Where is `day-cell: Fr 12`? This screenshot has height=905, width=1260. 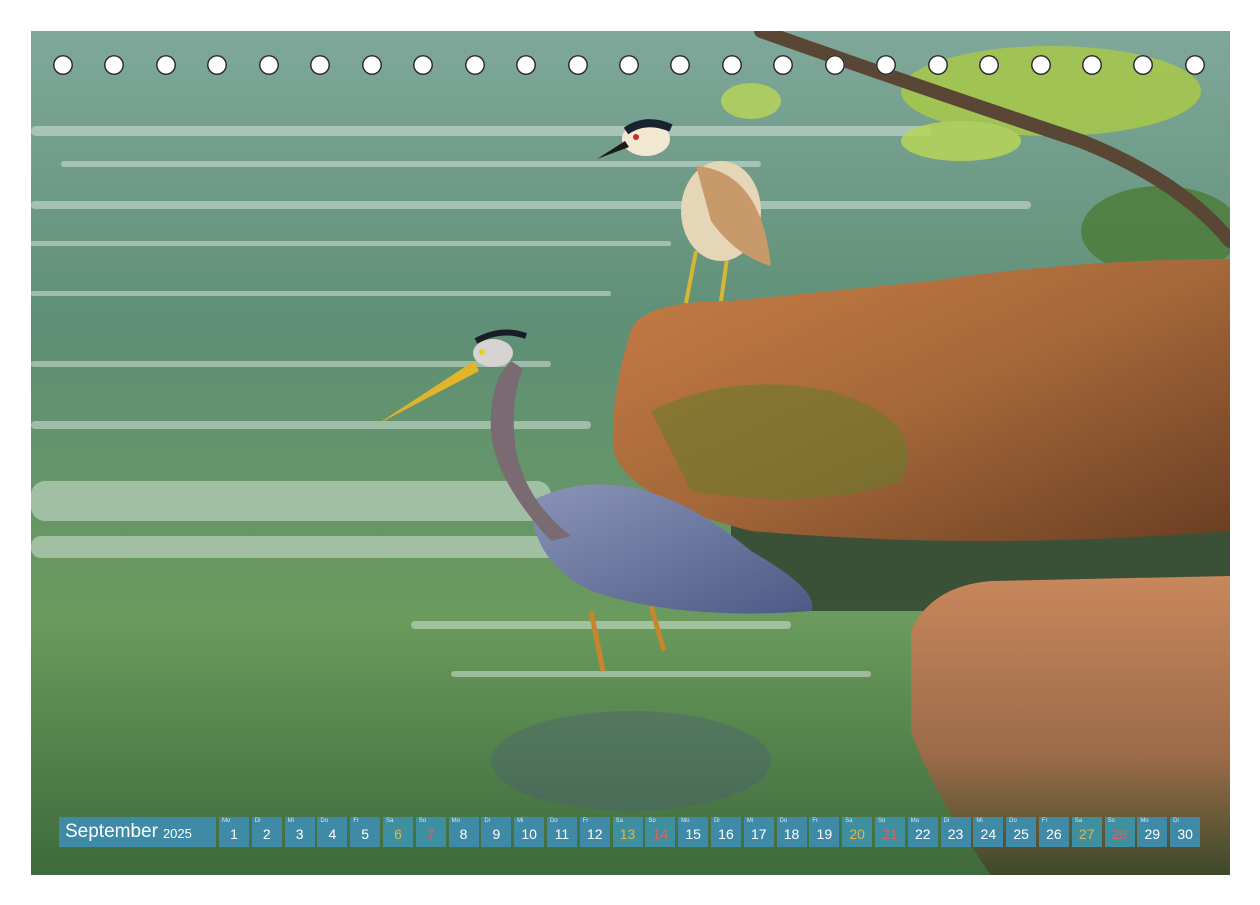
day-cell: Fr 12 is located at coordinates (594, 832).